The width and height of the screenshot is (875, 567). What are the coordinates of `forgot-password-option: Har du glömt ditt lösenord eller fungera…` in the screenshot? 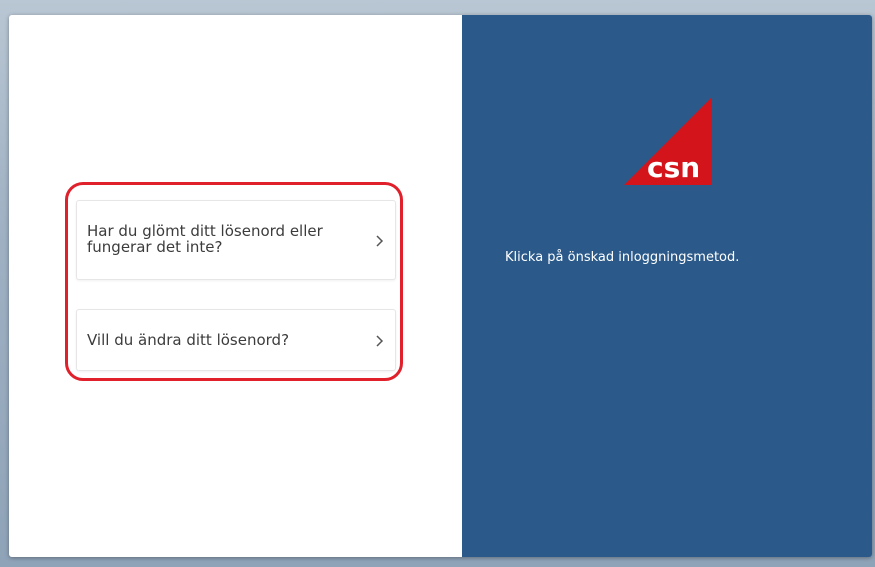 It's located at (236, 240).